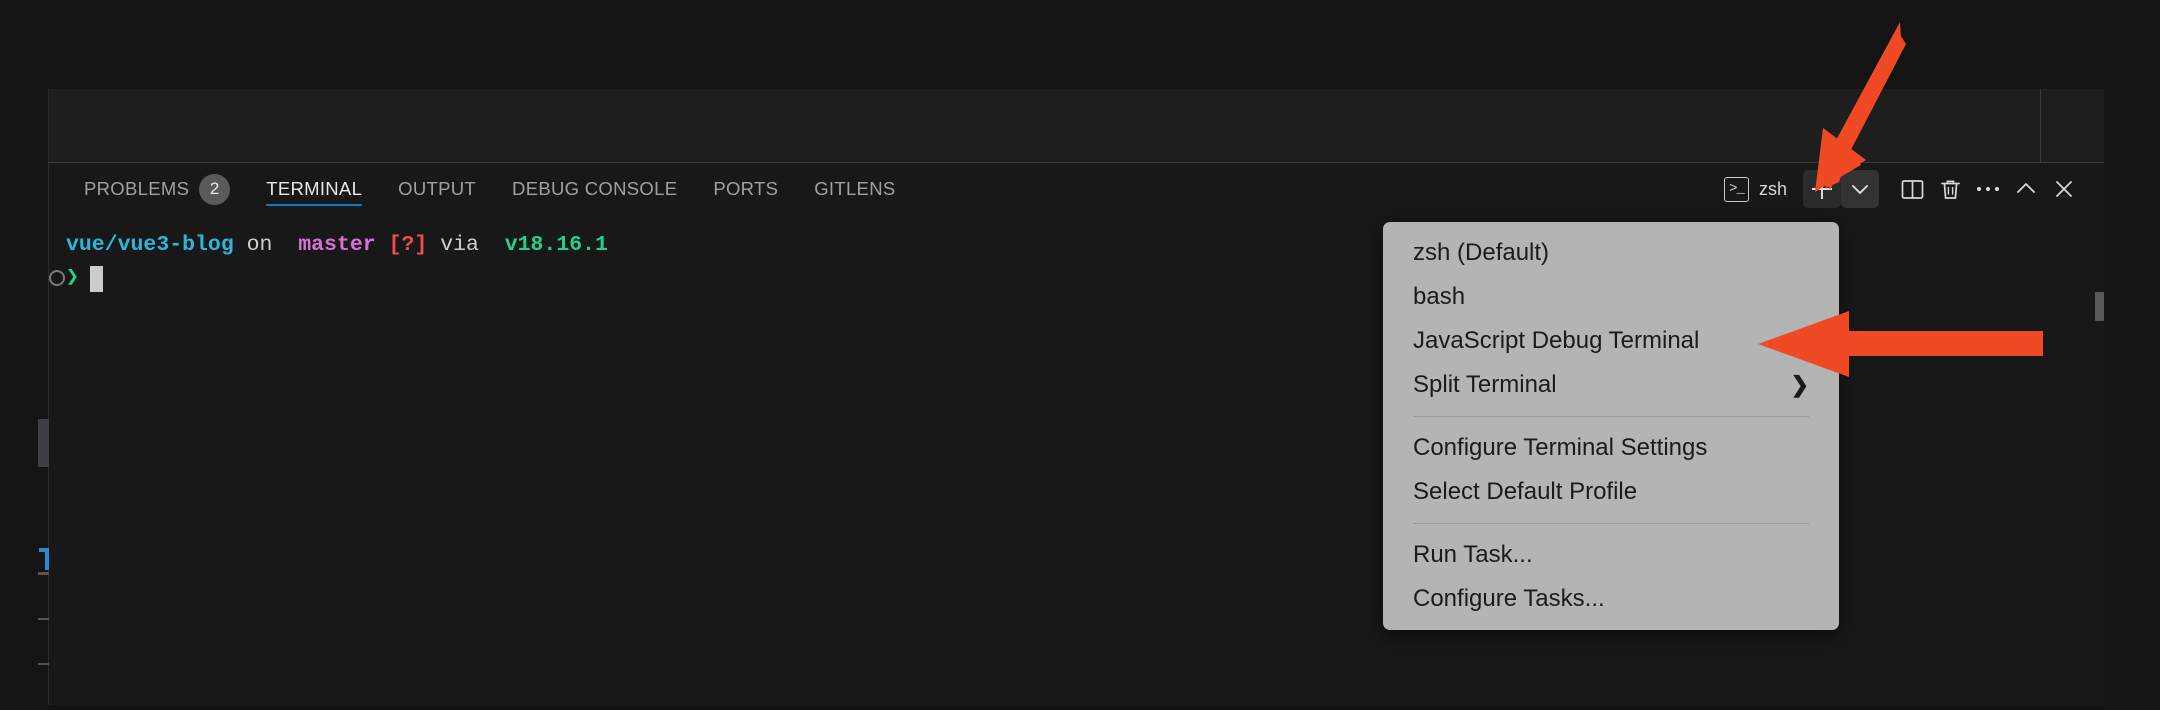  Describe the element at coordinates (2040, 126) in the screenshot. I see `editor-split-divider` at that location.